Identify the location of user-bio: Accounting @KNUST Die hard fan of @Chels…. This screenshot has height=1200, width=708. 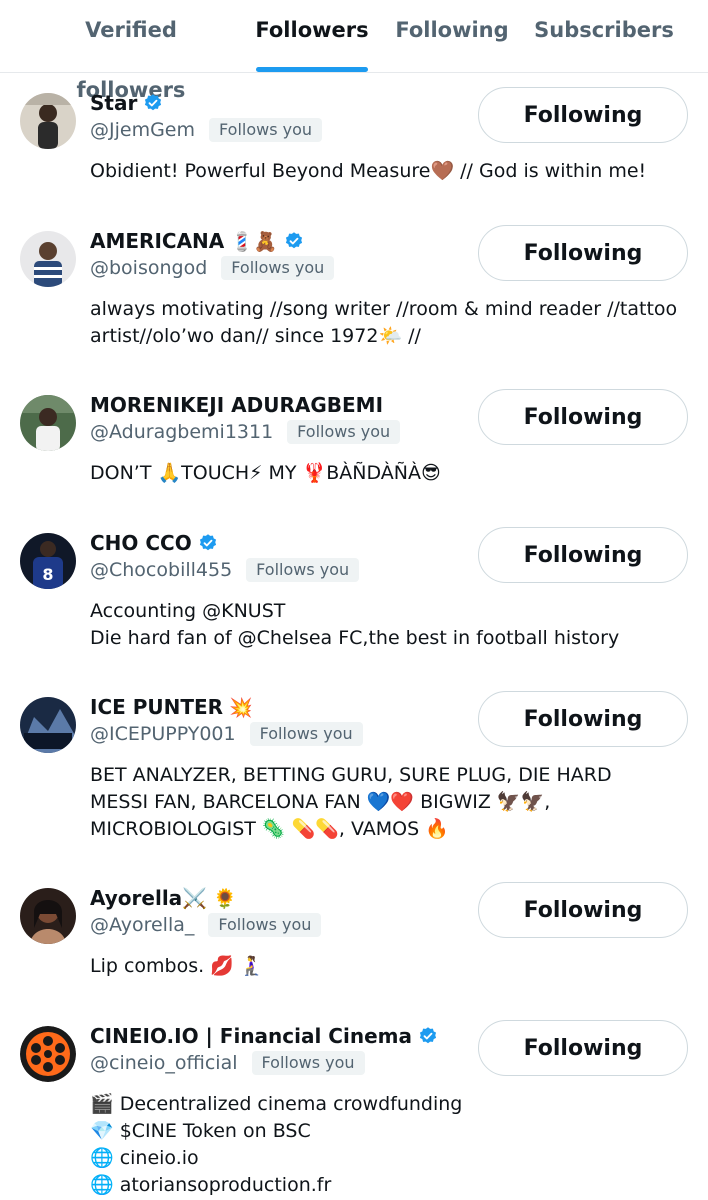
(385, 625).